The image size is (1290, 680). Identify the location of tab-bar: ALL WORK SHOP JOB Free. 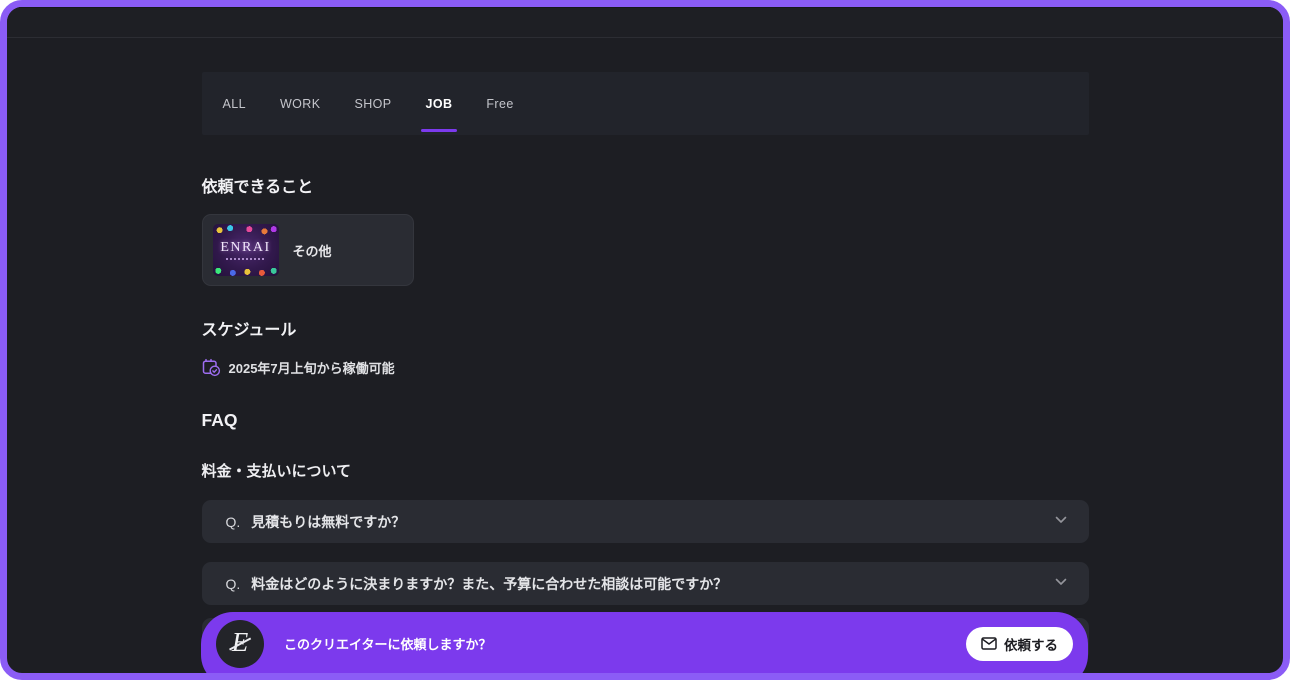
(645, 103).